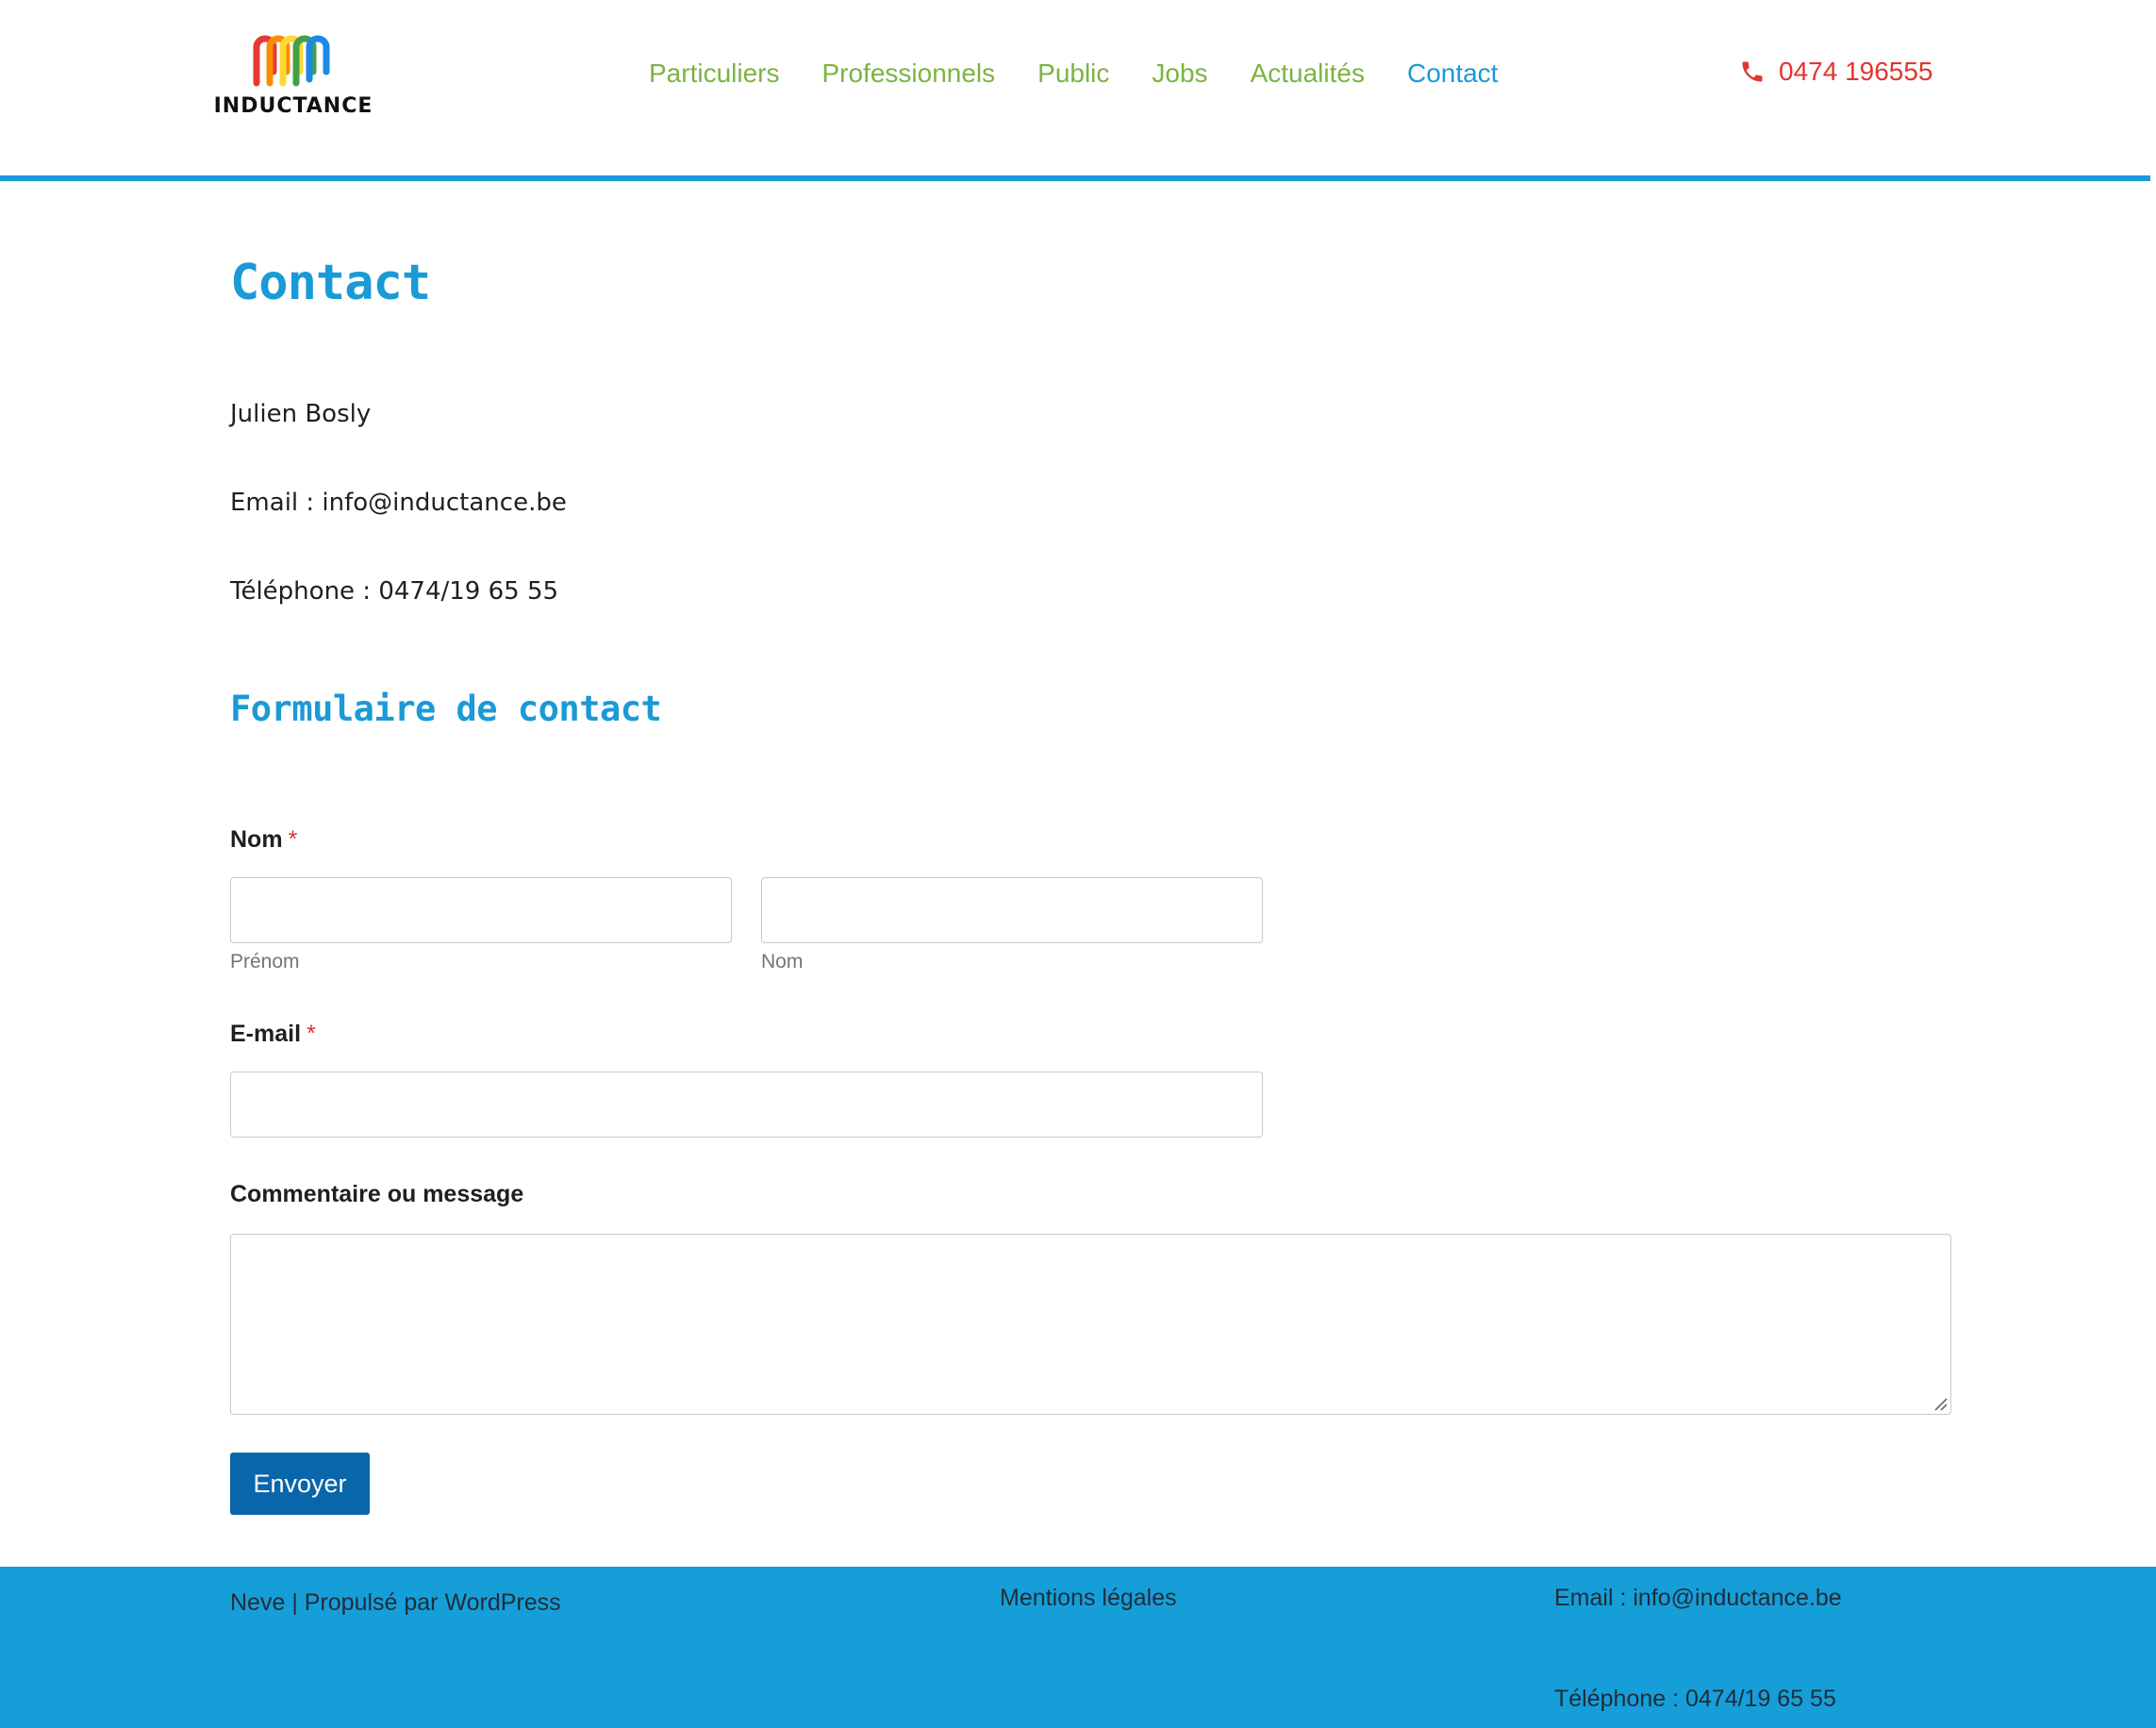  I want to click on footer-credit-separator: | Propulsé par, so click(365, 1602).